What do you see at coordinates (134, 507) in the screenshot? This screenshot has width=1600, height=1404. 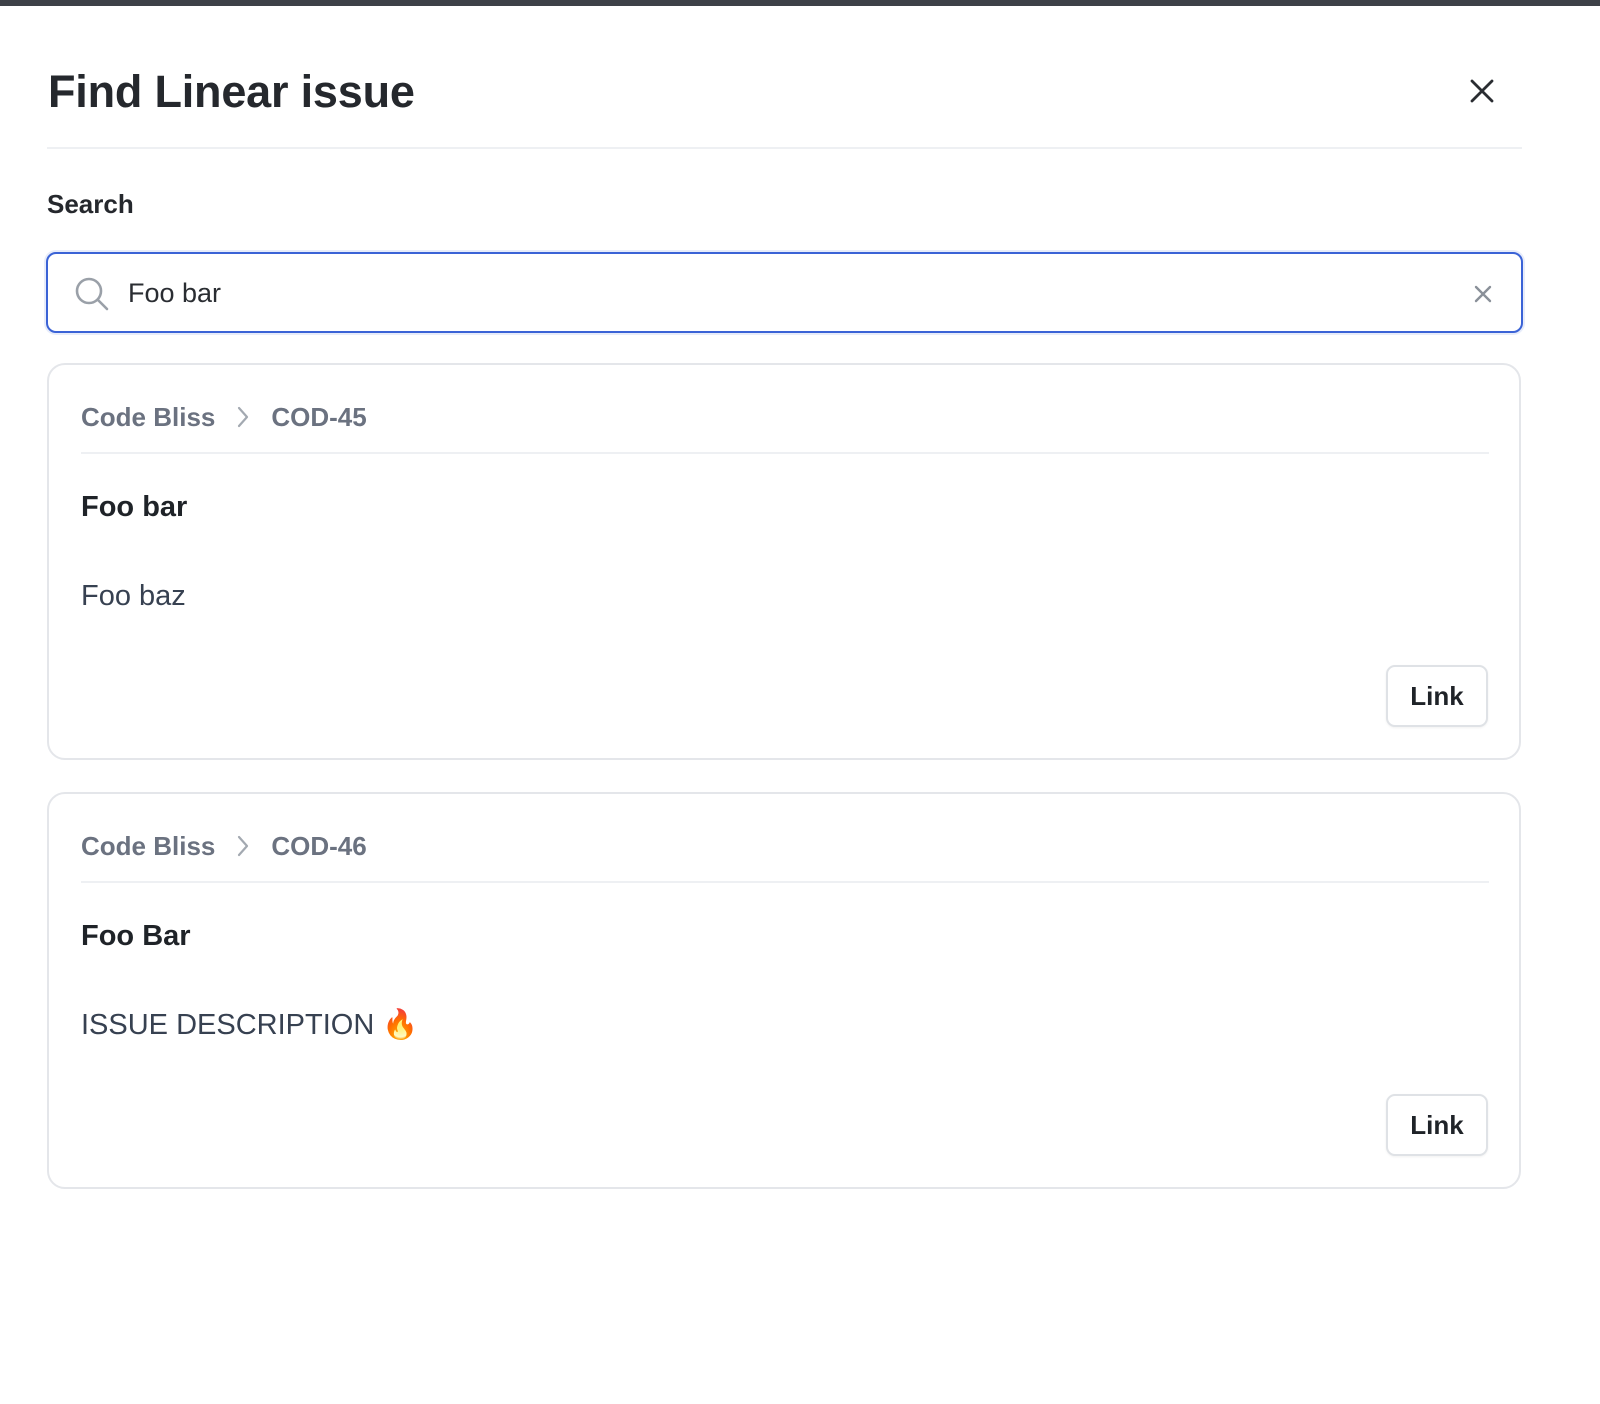 I see `issue-title: Foo bar` at bounding box center [134, 507].